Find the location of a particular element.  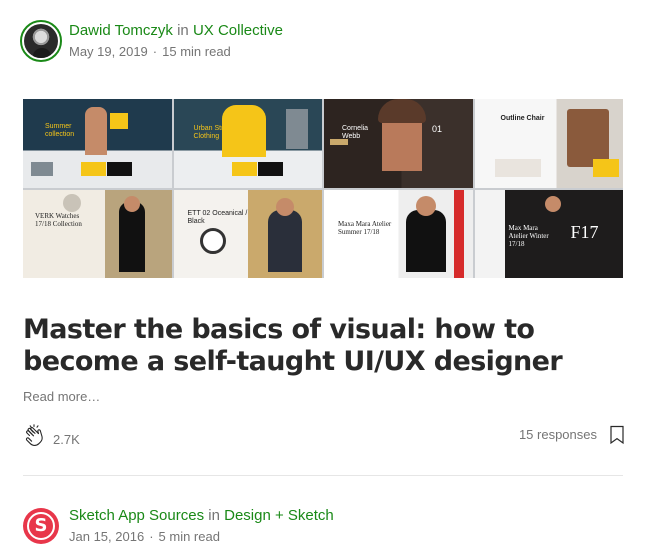

clap-count: 2.7K is located at coordinates (66, 439).